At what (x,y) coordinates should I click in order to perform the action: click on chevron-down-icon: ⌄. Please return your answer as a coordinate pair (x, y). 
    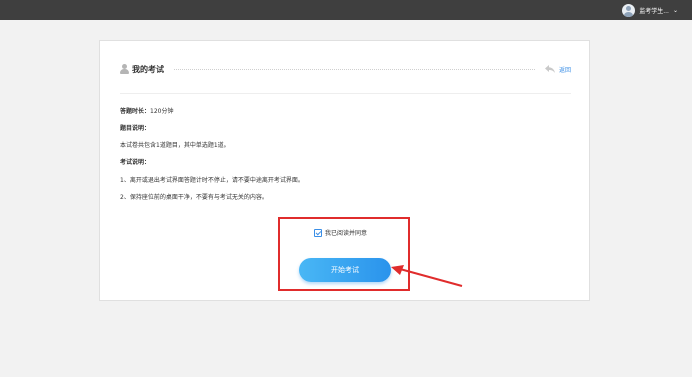
    Looking at the image, I should click on (675, 10).